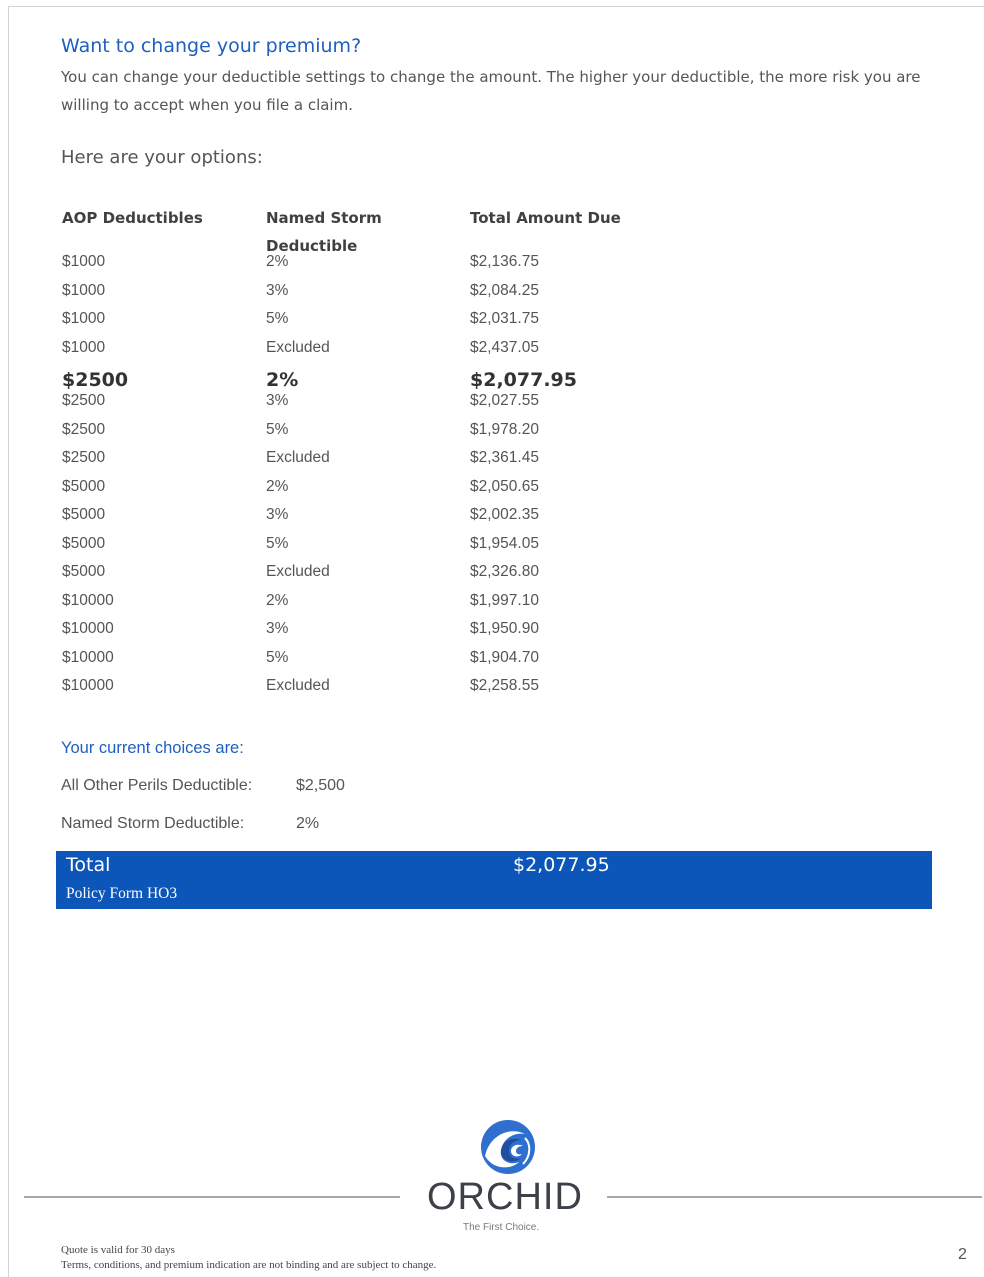  Describe the element at coordinates (362, 458) in the screenshot. I see `table-row: $2500 Excluded $2,361.45` at that location.